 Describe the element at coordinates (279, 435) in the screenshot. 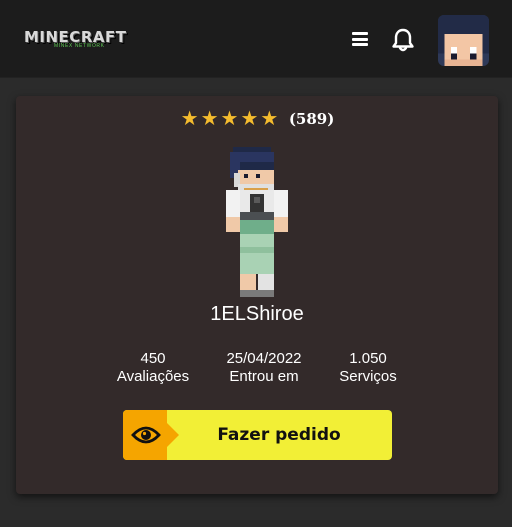

I see `order-button-label: Fazer pedido` at that location.